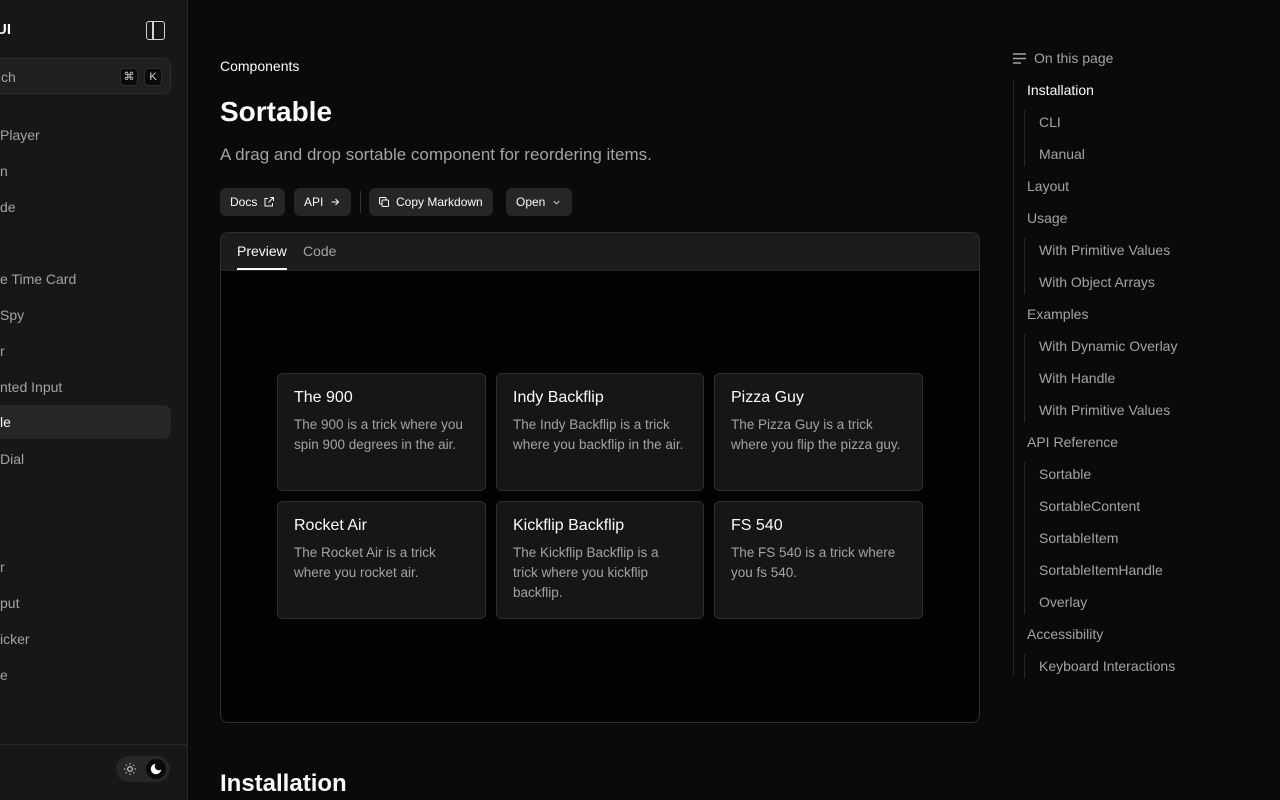  Describe the element at coordinates (15, 639) in the screenshot. I see `sidebar-item-label: icker` at that location.